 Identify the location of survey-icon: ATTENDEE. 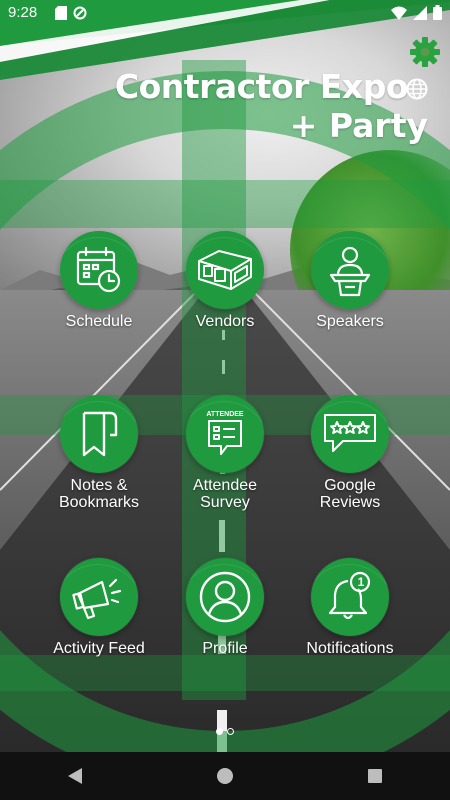
(225, 433).